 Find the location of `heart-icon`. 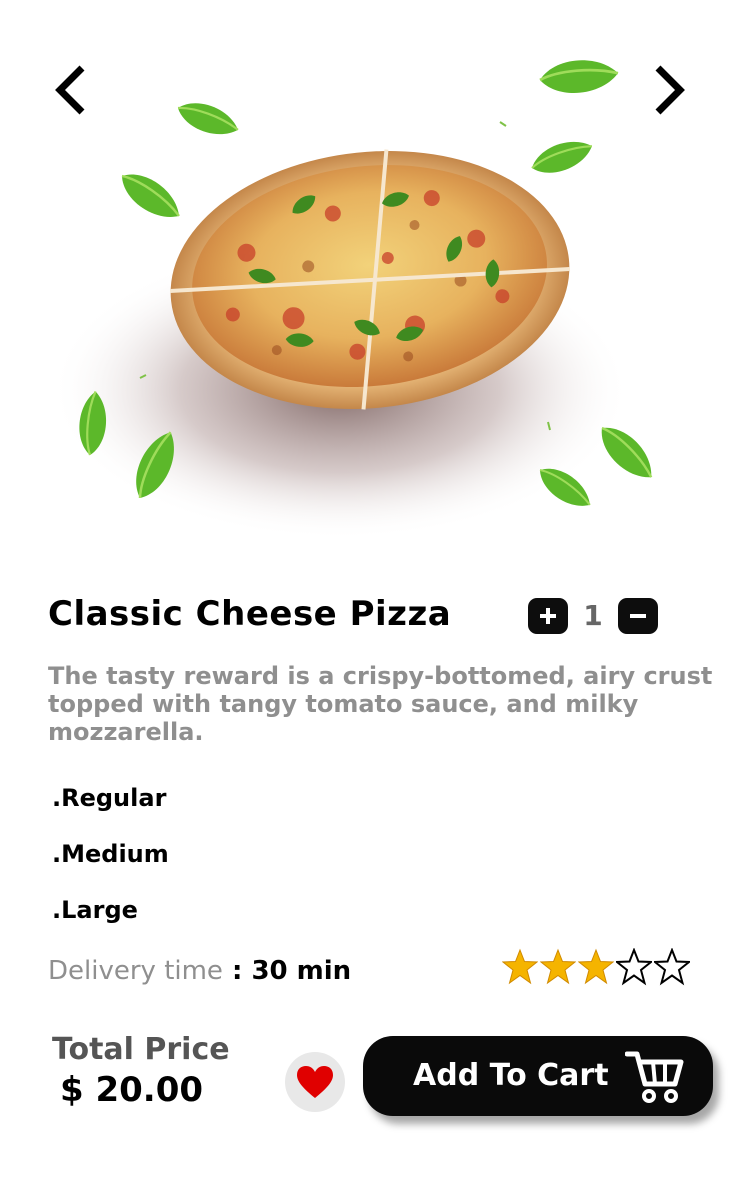

heart-icon is located at coordinates (315, 1082).